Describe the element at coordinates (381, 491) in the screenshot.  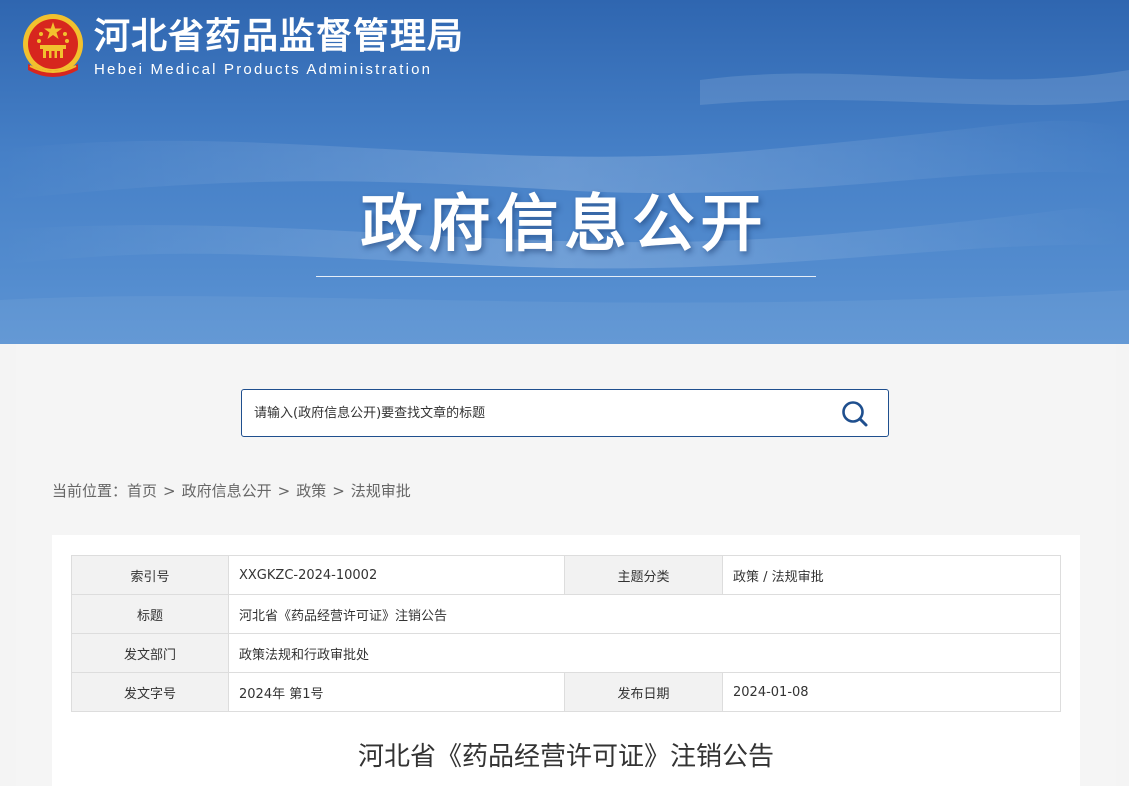
I see `breadcrumb-regulation: 法规审批` at that location.